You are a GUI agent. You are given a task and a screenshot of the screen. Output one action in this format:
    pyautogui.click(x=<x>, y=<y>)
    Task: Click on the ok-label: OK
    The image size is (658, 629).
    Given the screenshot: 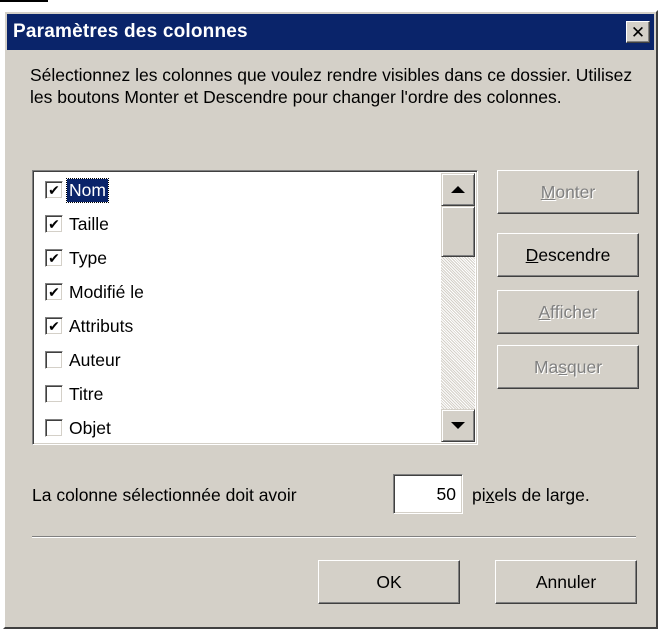 What is the action you would take?
    pyautogui.click(x=389, y=581)
    